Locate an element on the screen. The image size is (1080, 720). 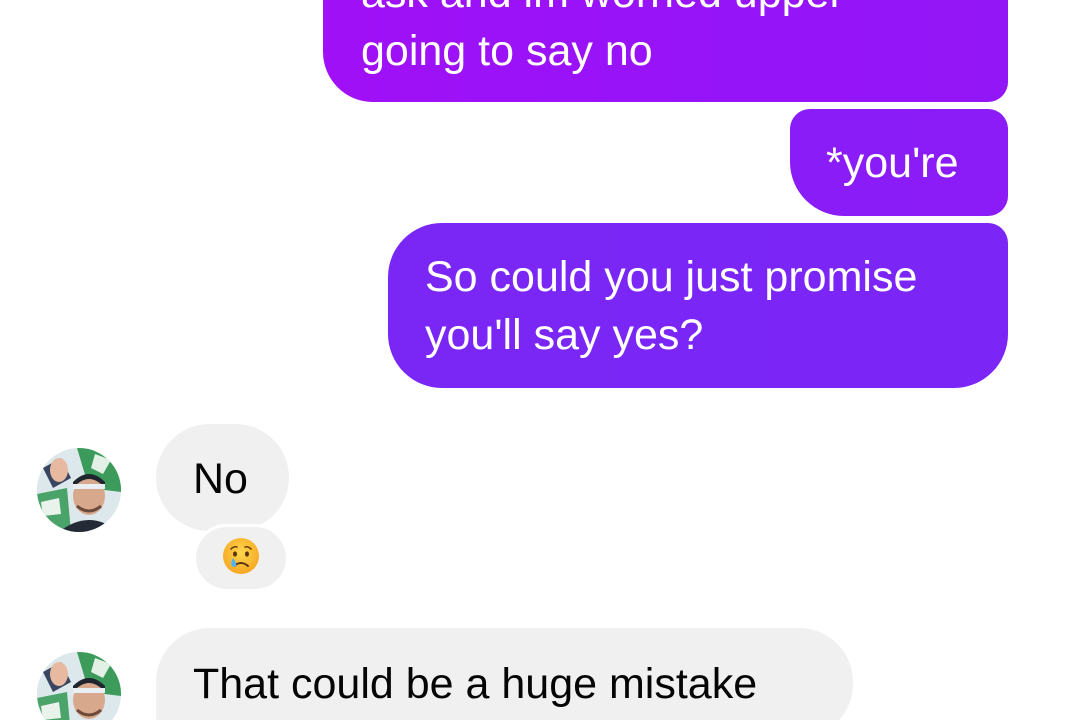
message-reaction is located at coordinates (241, 558).